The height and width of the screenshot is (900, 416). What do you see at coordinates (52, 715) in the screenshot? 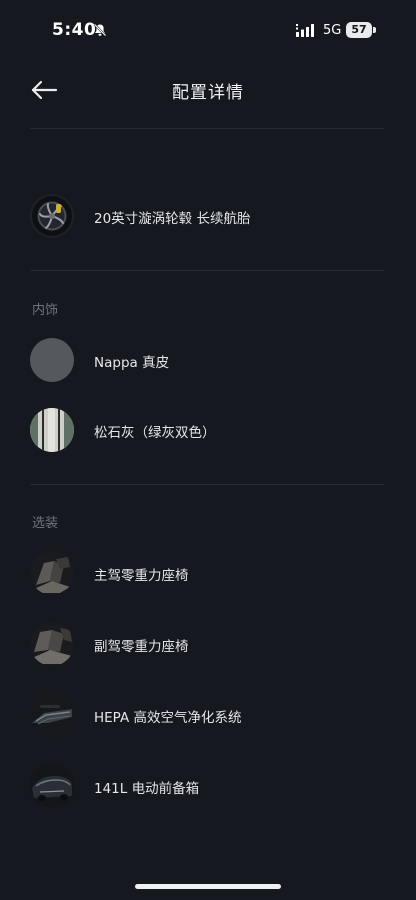
I see `air-filter-thumbnail` at bounding box center [52, 715].